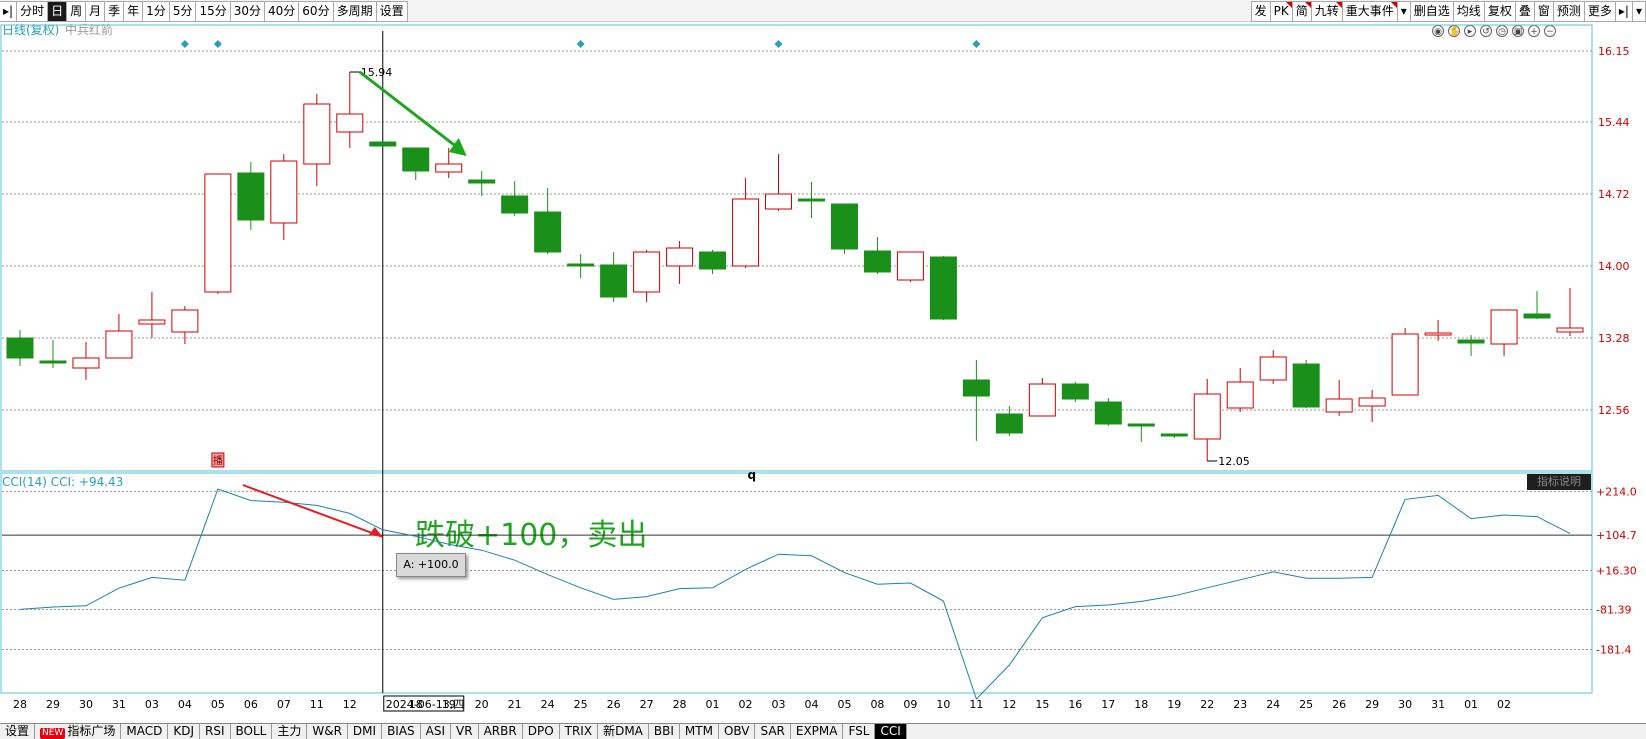 The image size is (1646, 739). What do you see at coordinates (215, 731) in the screenshot?
I see `indicator-tab-4: RSI` at bounding box center [215, 731].